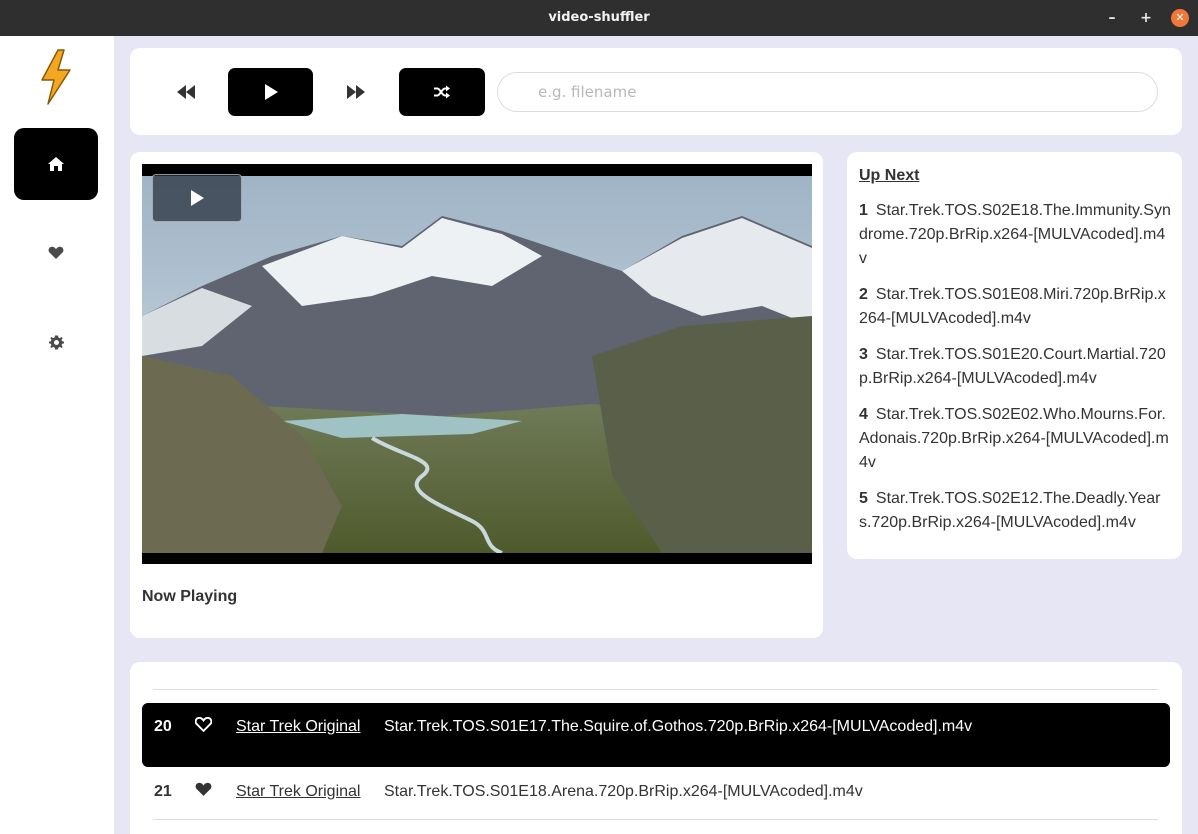 The width and height of the screenshot is (1198, 834). I want to click on shuffle-icon, so click(442, 92).